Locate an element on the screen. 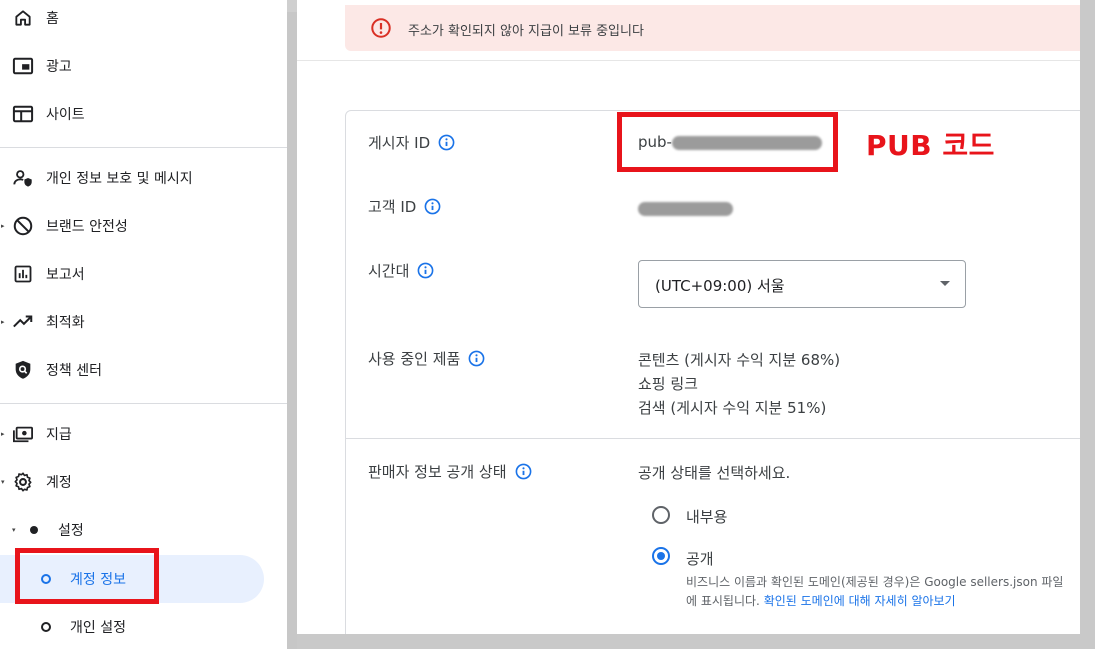 The height and width of the screenshot is (649, 1095). sidebar-item-label: 홈 is located at coordinates (52, 19).